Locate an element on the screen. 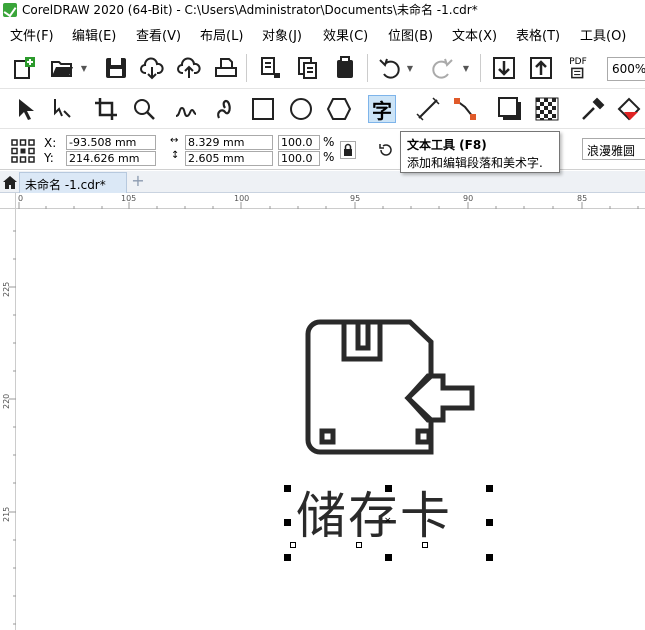 Image resolution: width=645 pixels, height=630 pixels. scale-height-field: 100.0 is located at coordinates (299, 158).